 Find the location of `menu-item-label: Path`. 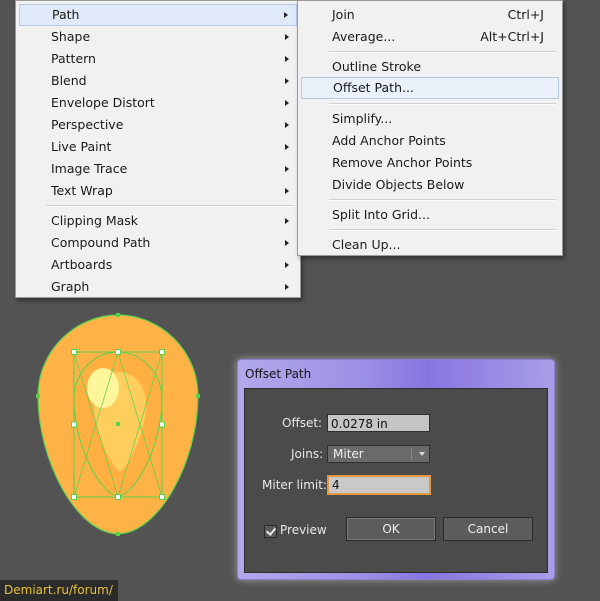

menu-item-label: Path is located at coordinates (66, 14).